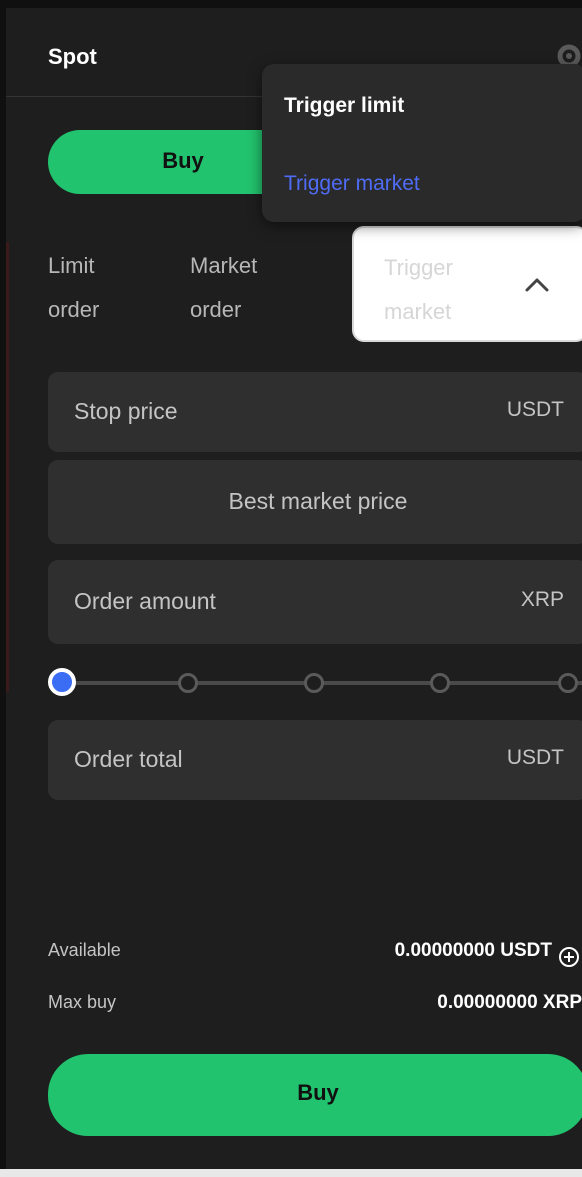 The width and height of the screenshot is (582, 1177). Describe the element at coordinates (352, 184) in the screenshot. I see `dropdown-item-trigger-market: Trigger market` at that location.